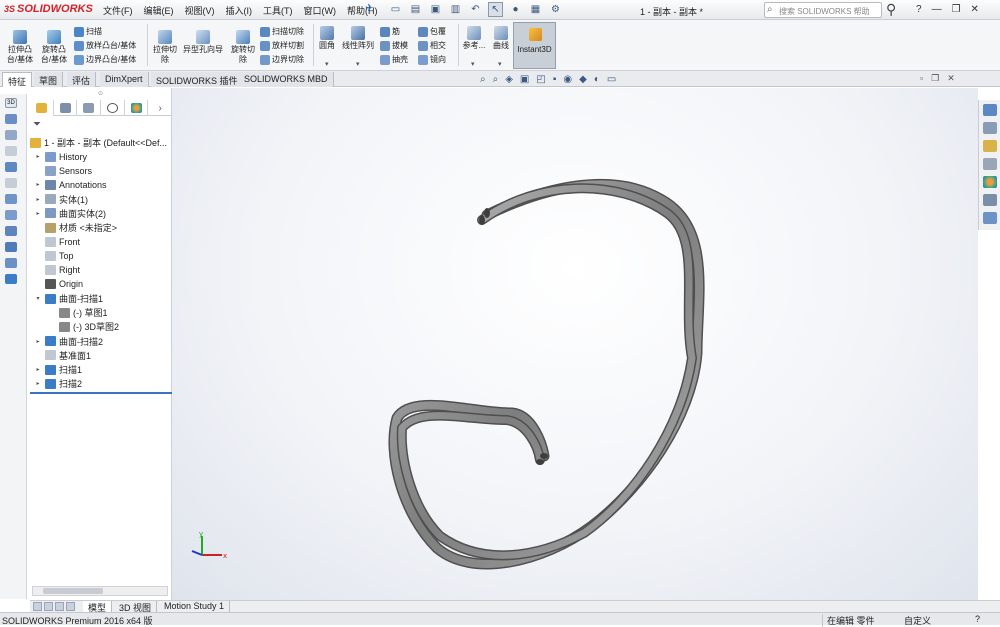  Describe the element at coordinates (567, 79) in the screenshot. I see `hide-show-icon: ◉` at that location.